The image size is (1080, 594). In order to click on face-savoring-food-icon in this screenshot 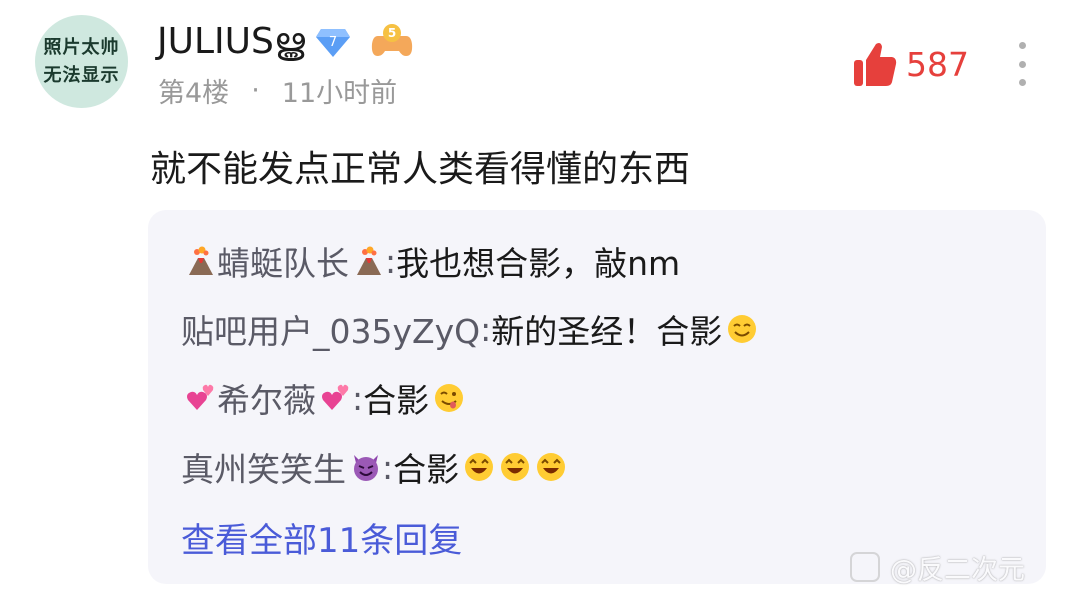, I will do `click(449, 398)`.